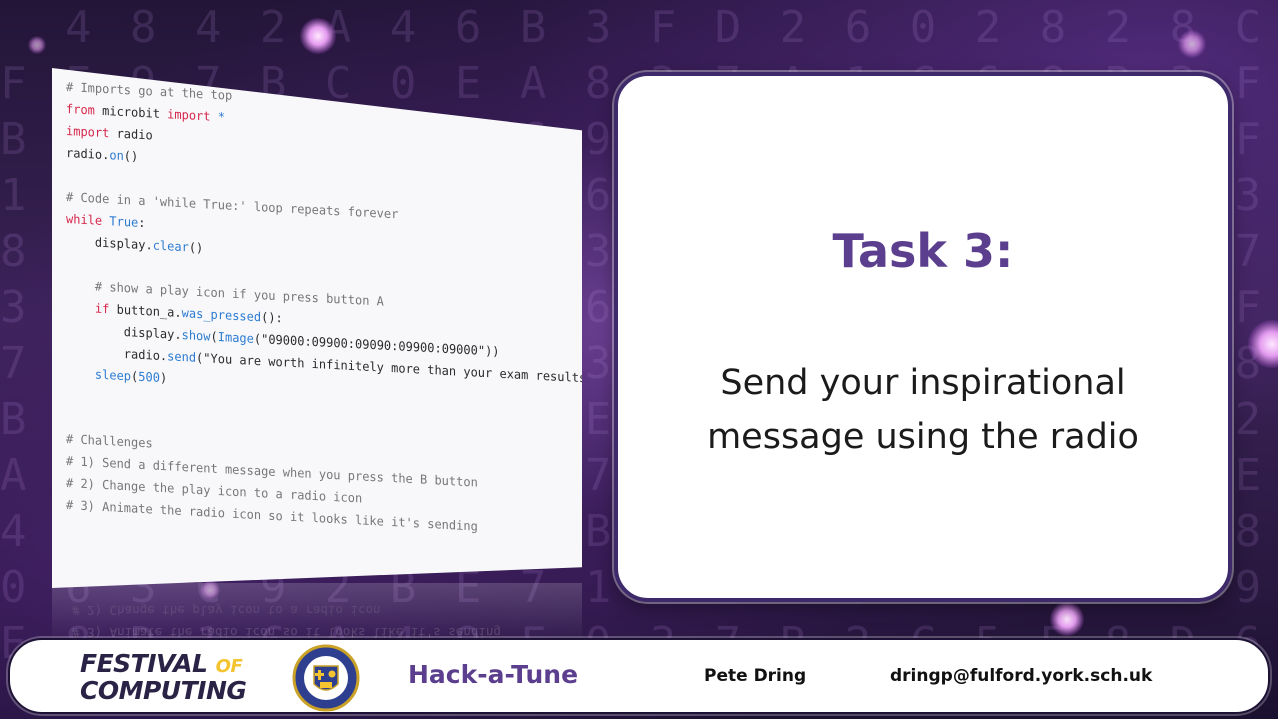 The height and width of the screenshot is (719, 1278). What do you see at coordinates (163, 690) in the screenshot?
I see `logo-word-computing: COMPUTING` at bounding box center [163, 690].